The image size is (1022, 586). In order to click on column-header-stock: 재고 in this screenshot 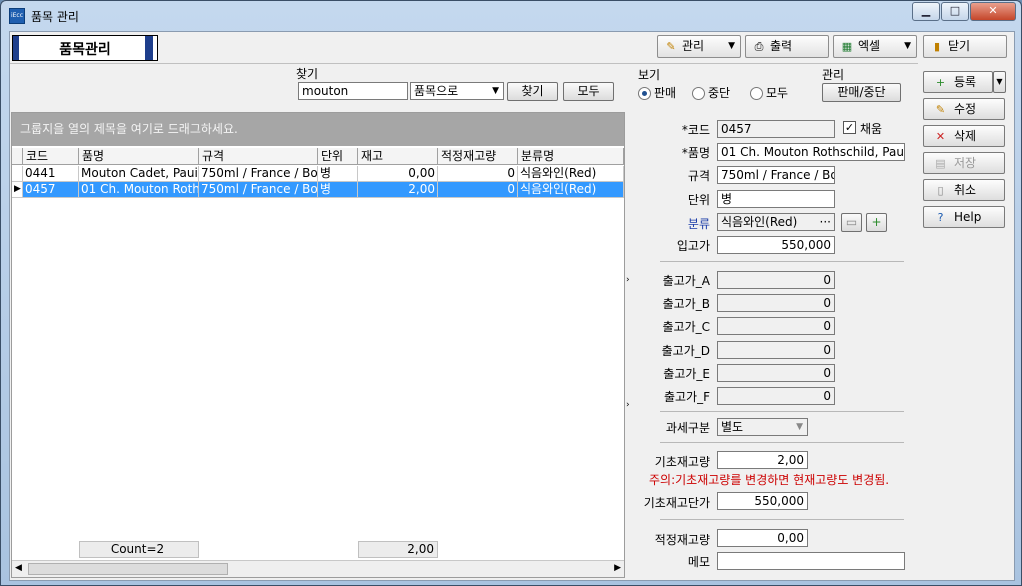, I will do `click(398, 156)`.